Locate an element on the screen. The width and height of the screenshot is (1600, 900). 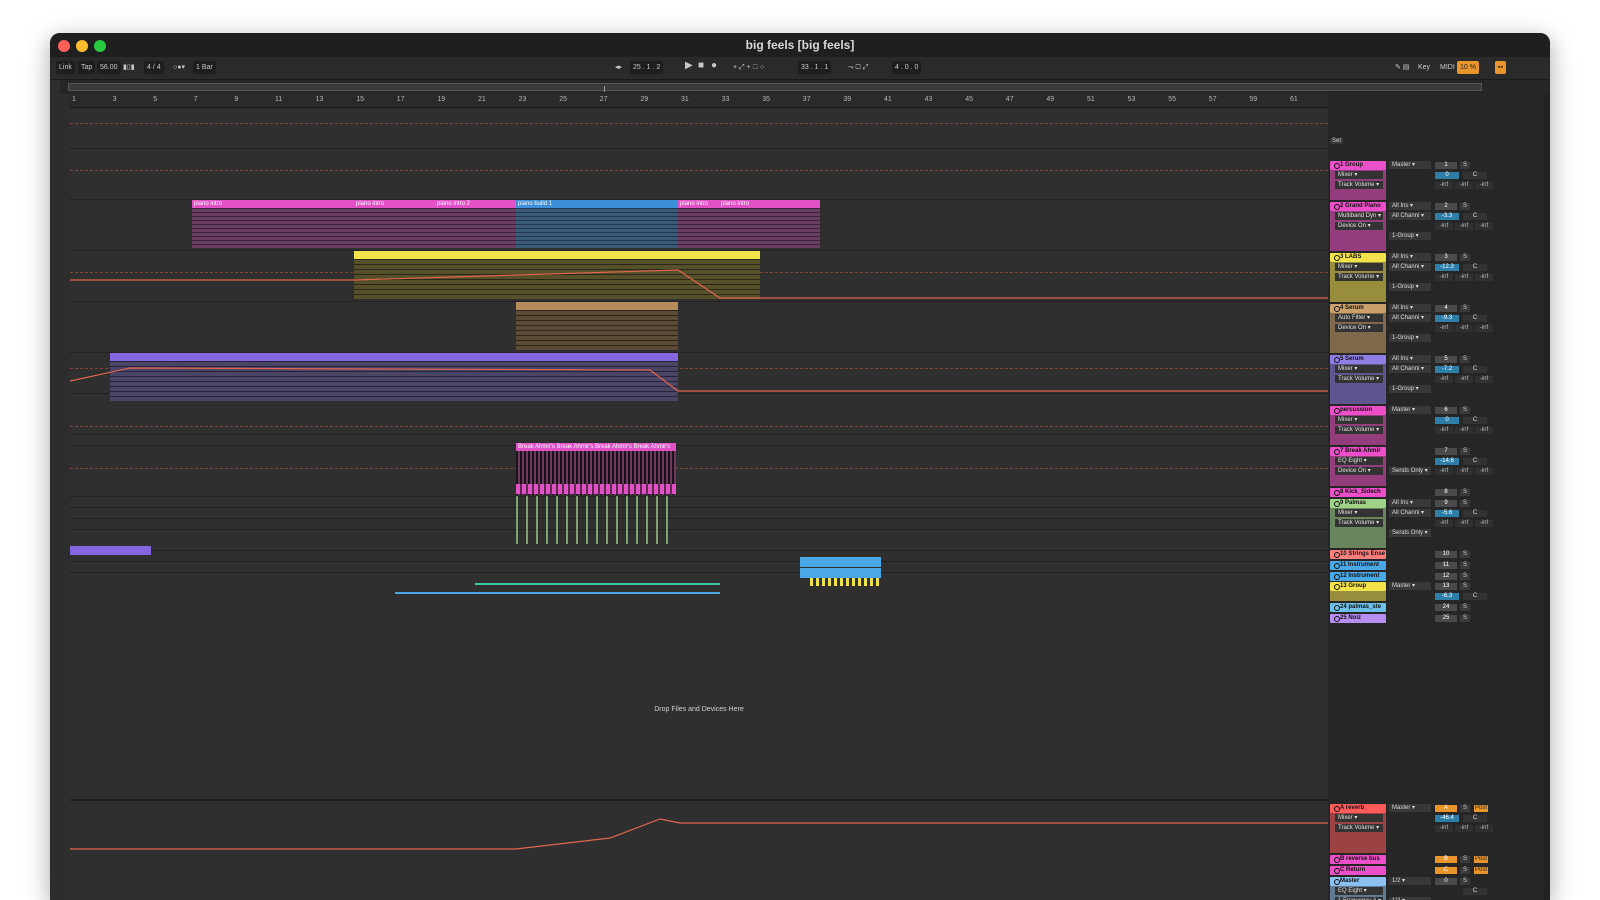
track-activator-number: 8 is located at coordinates (1446, 492).